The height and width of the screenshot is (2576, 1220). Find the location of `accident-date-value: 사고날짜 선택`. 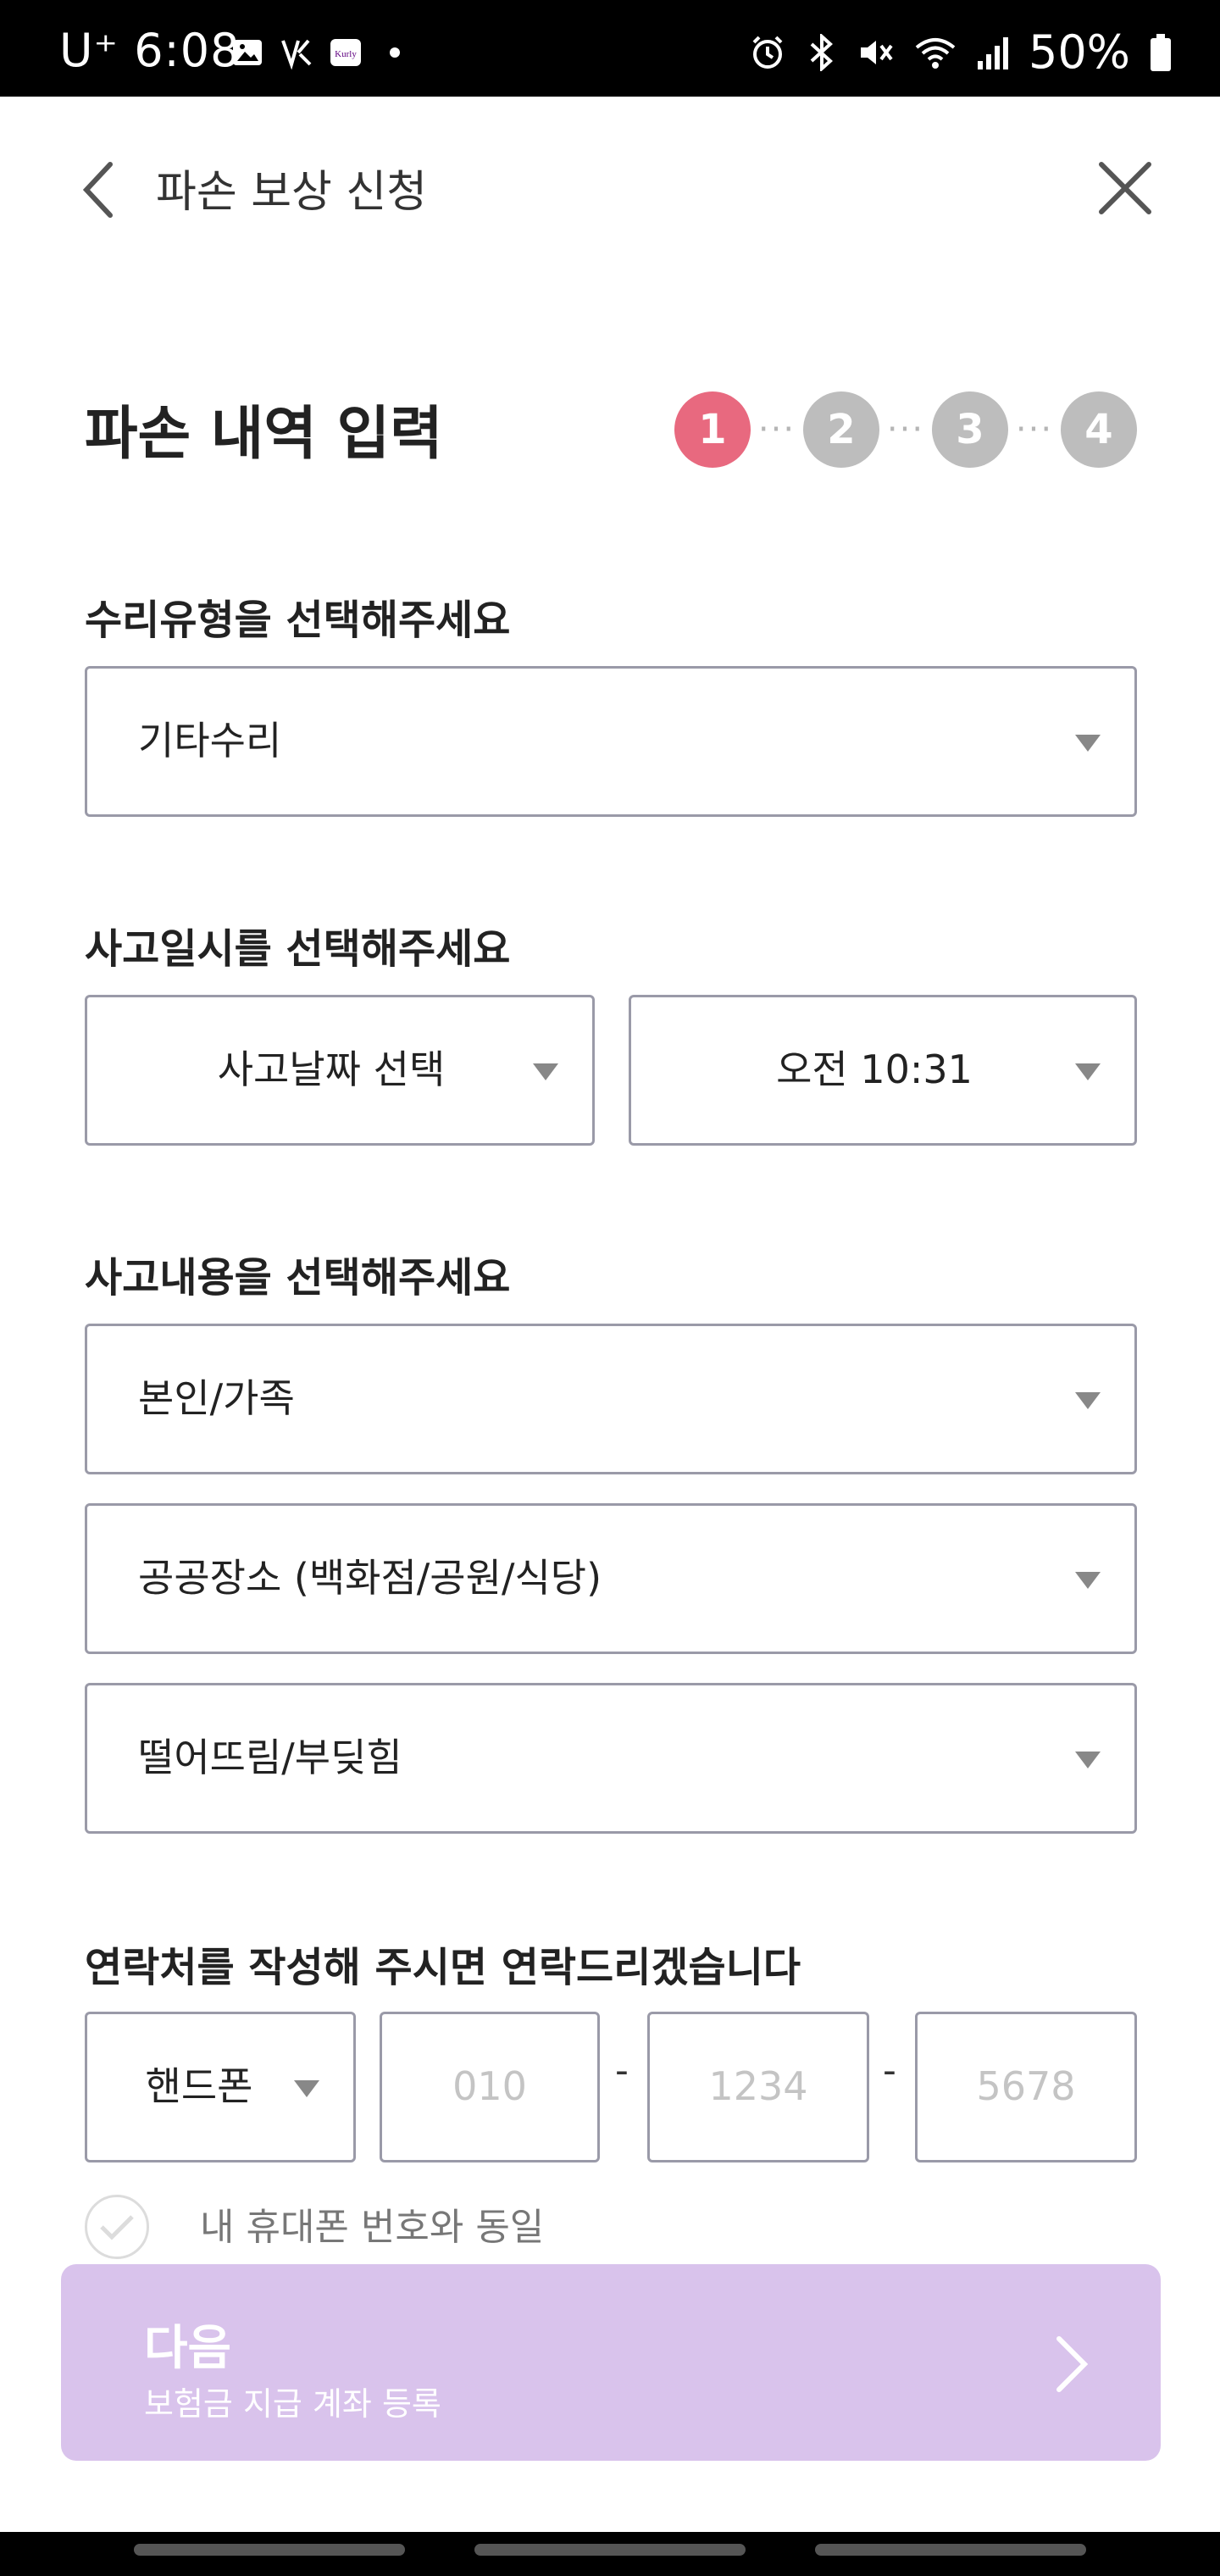

accident-date-value: 사고날짜 선택 is located at coordinates (331, 1069).